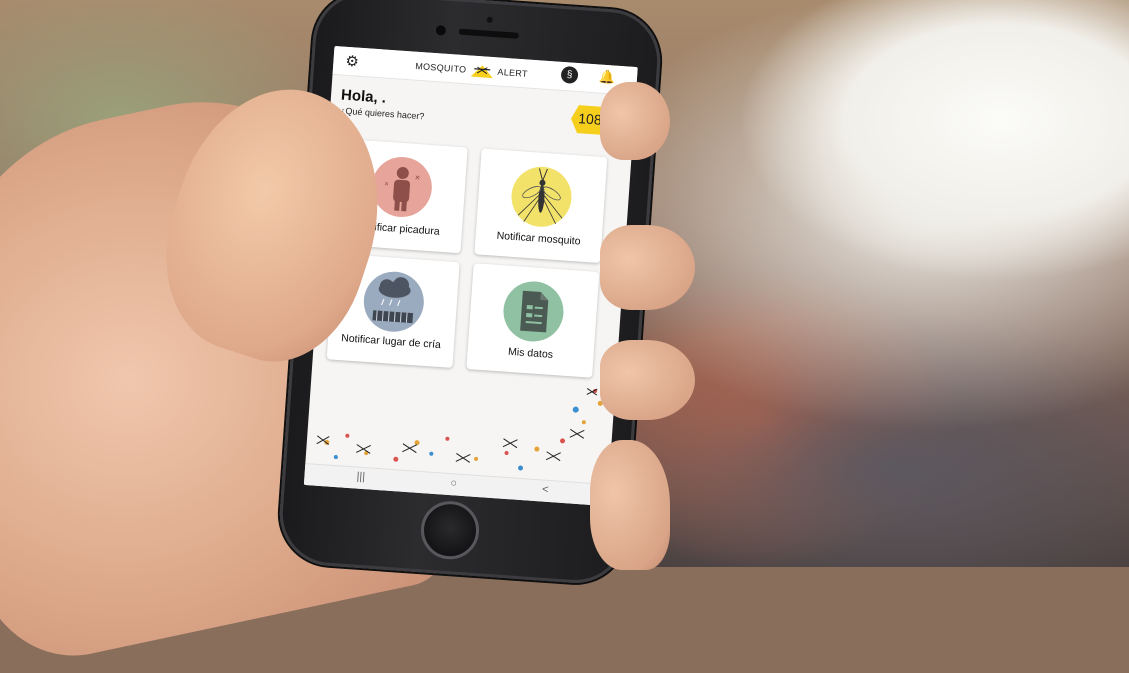 The height and width of the screenshot is (673, 1129). What do you see at coordinates (630, 505) in the screenshot?
I see `finger-little` at bounding box center [630, 505].